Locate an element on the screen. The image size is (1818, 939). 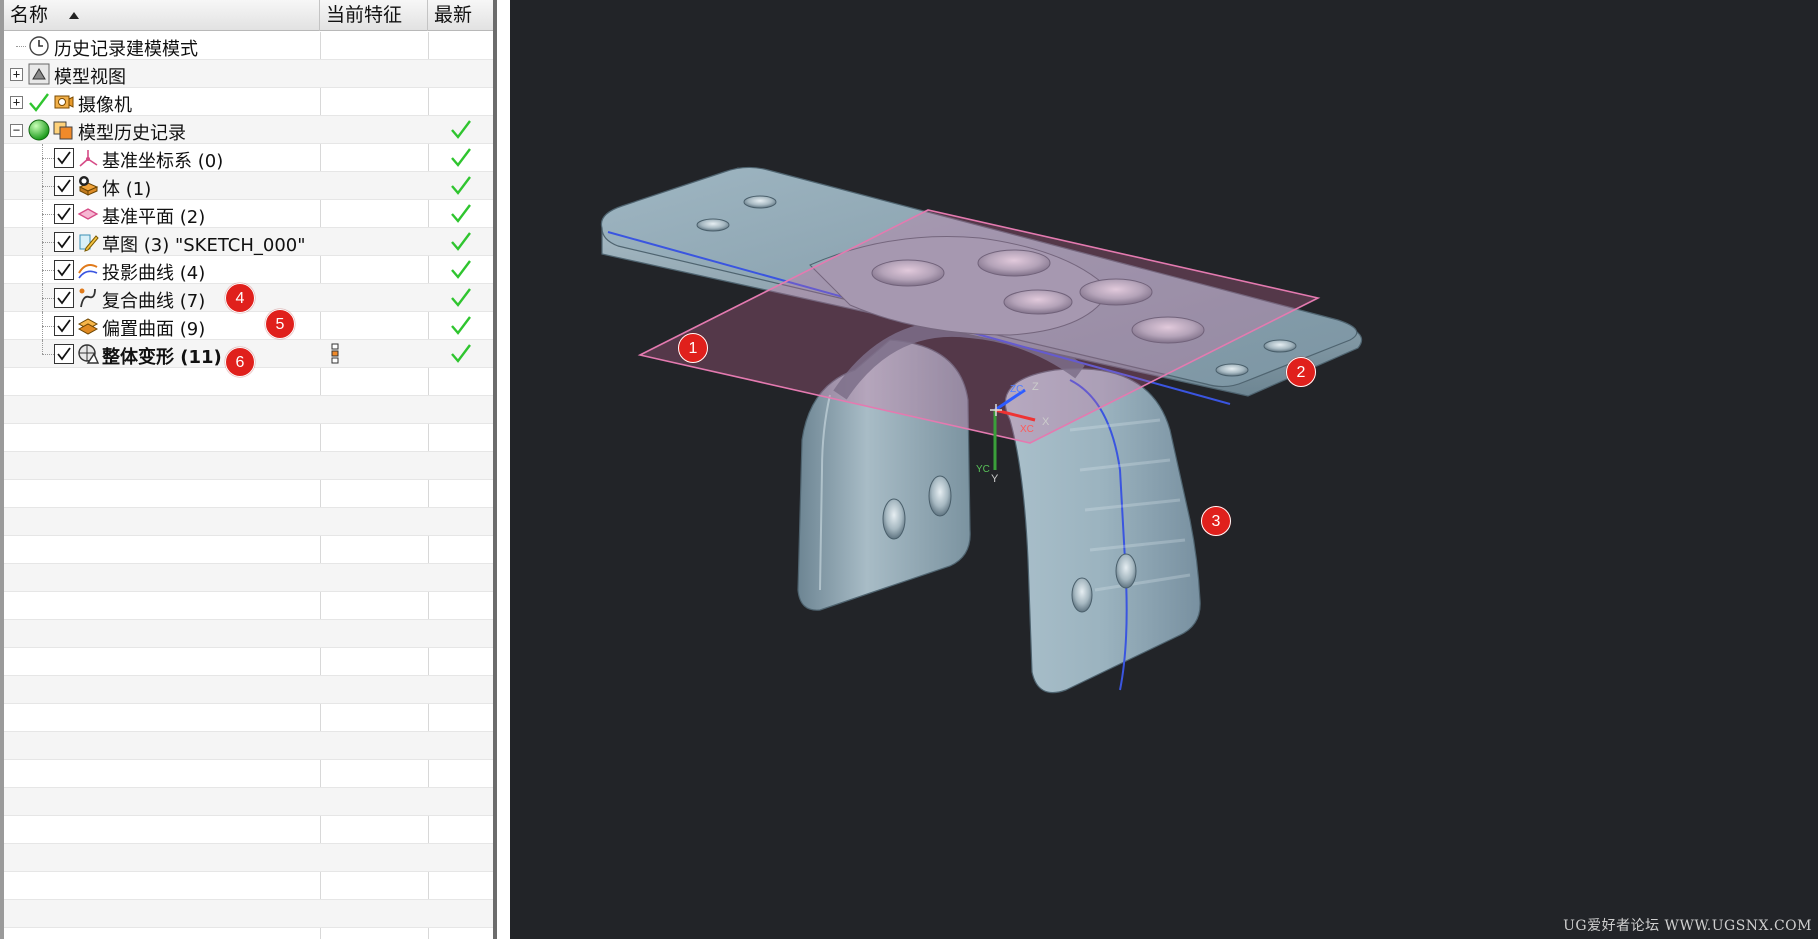
node-label: 复合曲线 (7) is located at coordinates (154, 301).